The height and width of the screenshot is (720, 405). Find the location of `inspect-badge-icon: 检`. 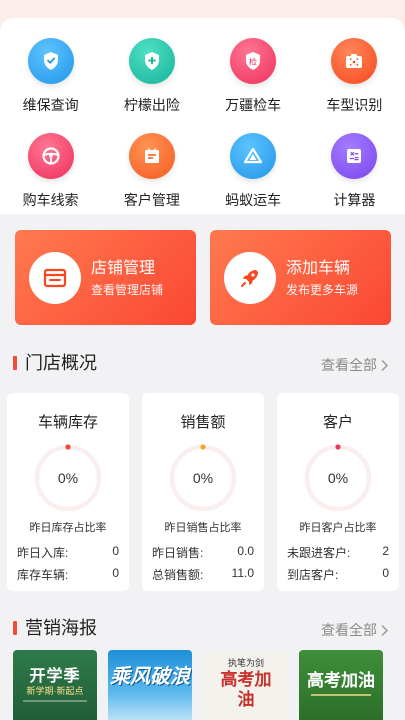

inspect-badge-icon: 检 is located at coordinates (253, 61).